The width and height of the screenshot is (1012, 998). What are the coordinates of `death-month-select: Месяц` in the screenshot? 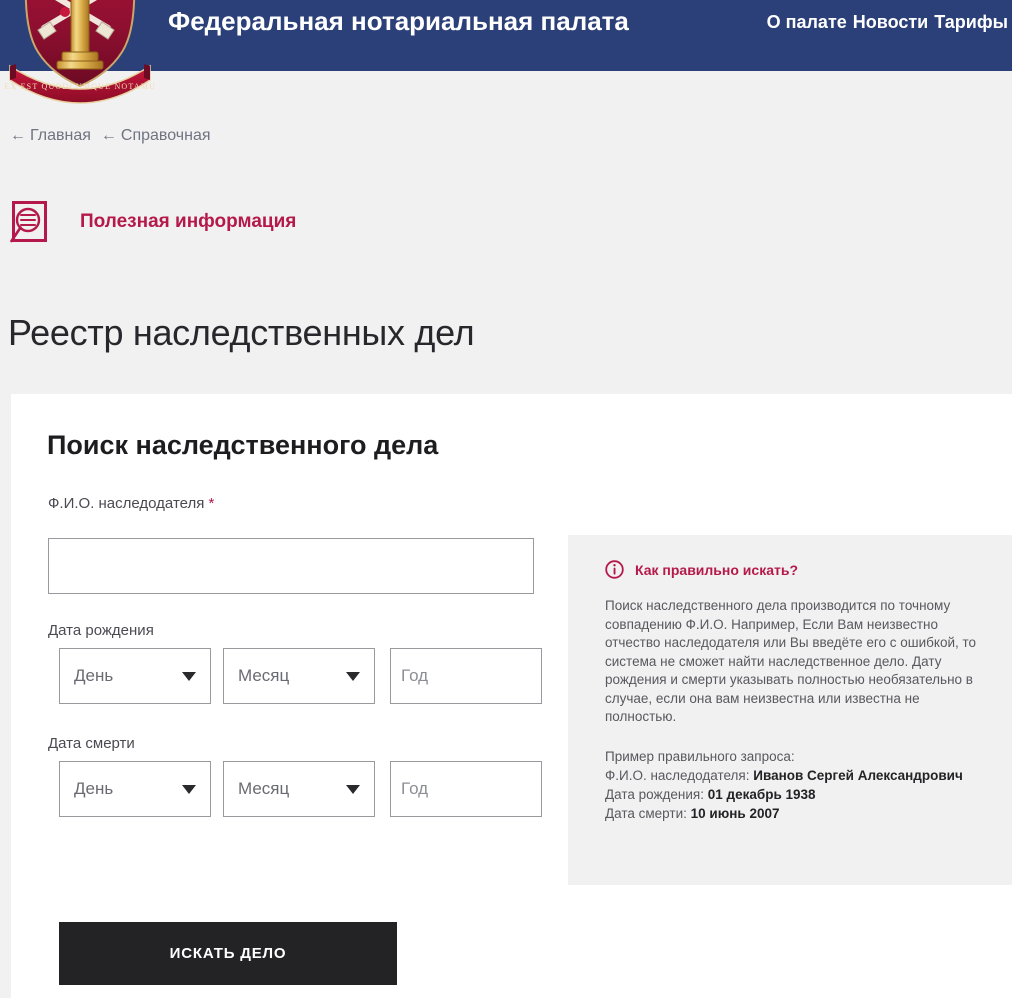 It's located at (299, 789).